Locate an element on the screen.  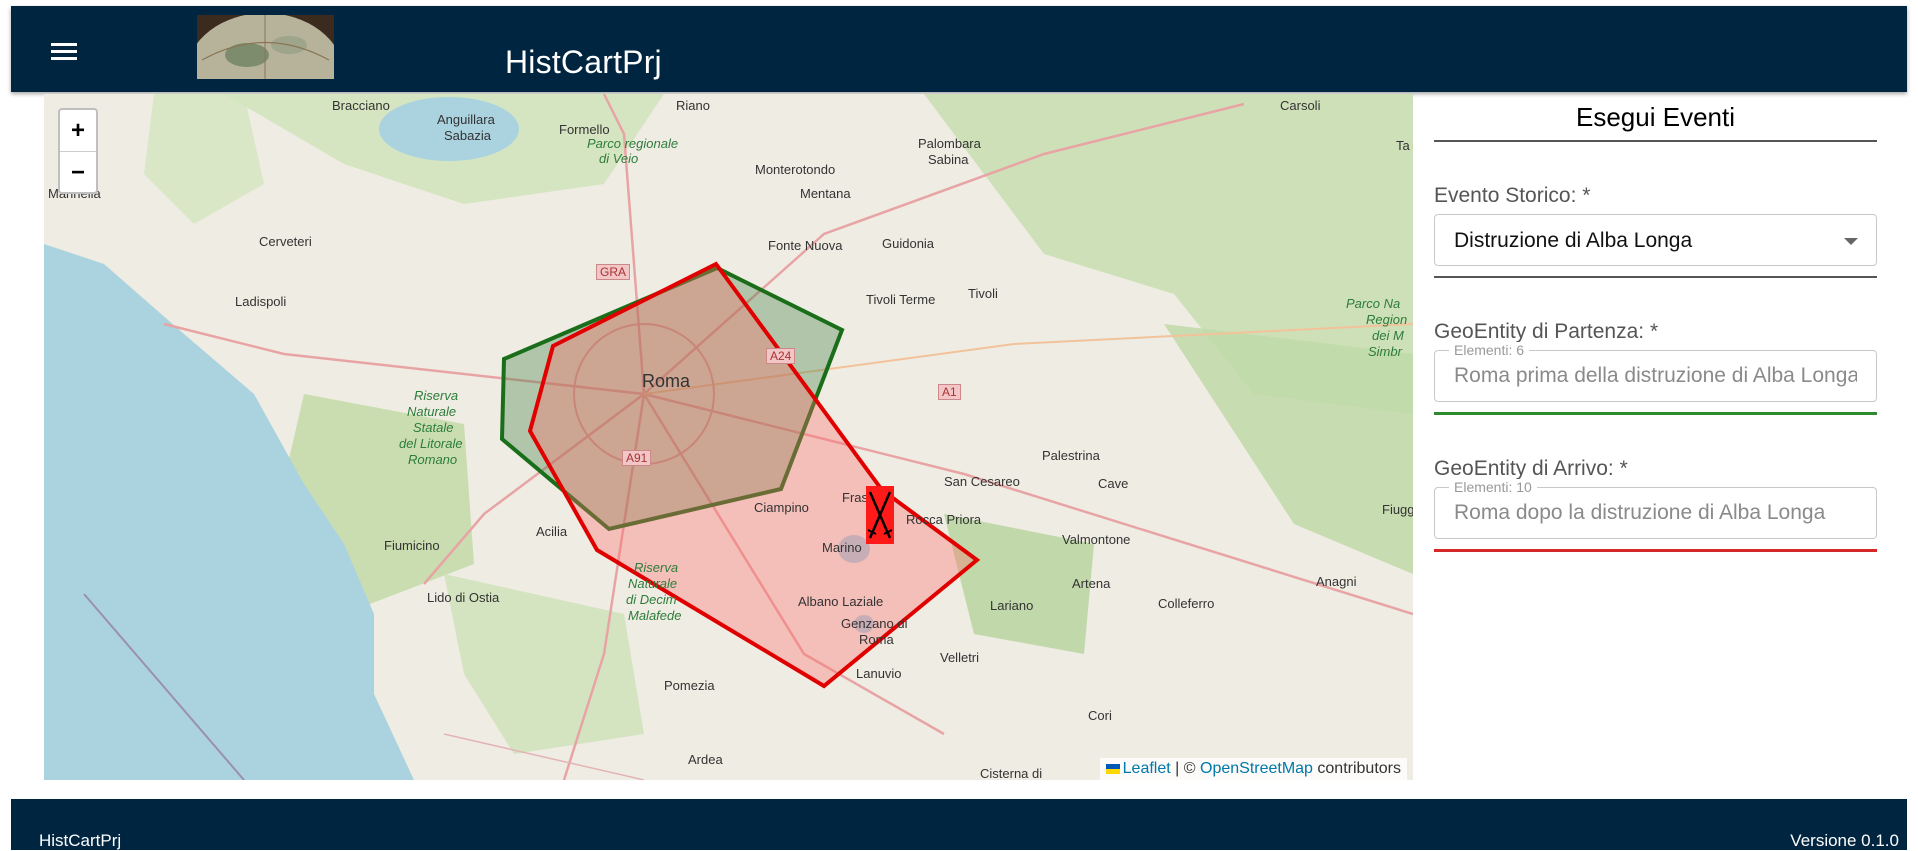
zoom-out-button: − is located at coordinates (78, 172).